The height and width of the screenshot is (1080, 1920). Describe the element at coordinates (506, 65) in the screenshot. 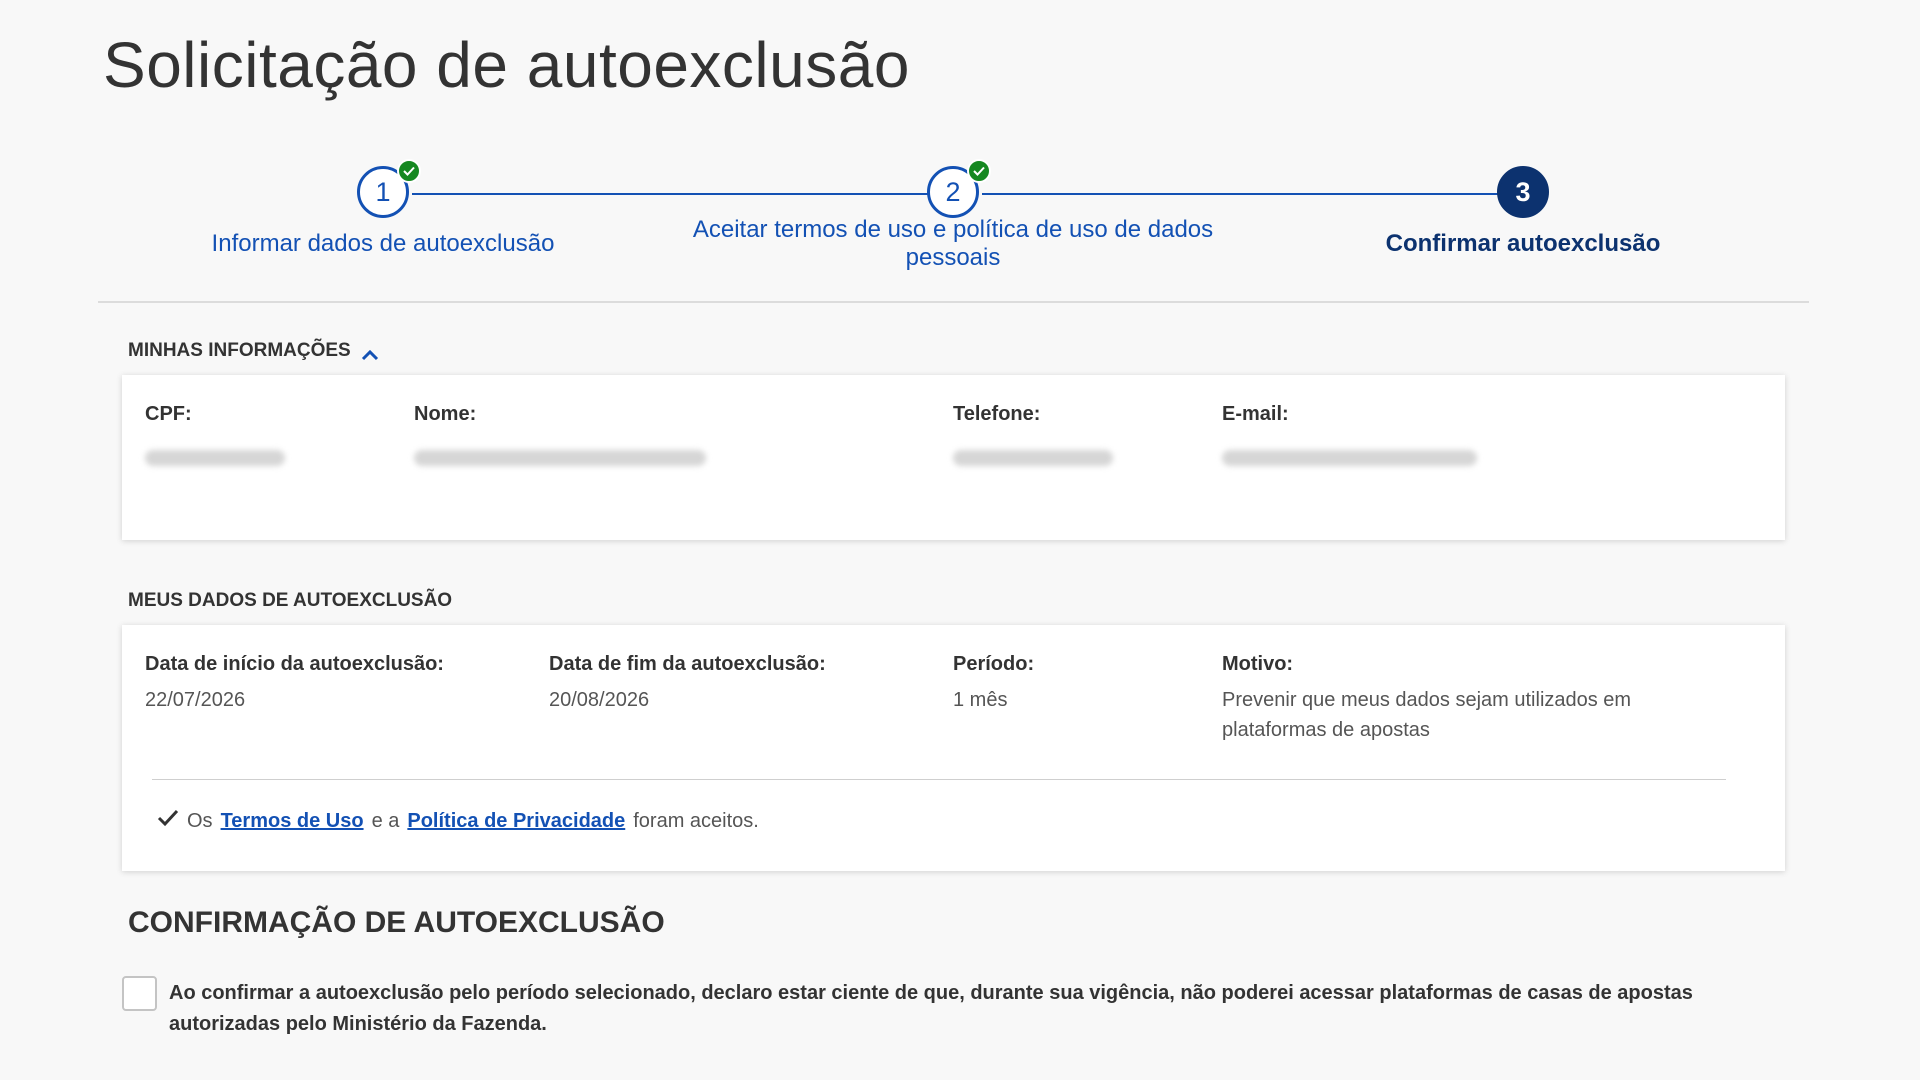

I see `page-title: Solicitação de autoexclusão` at that location.